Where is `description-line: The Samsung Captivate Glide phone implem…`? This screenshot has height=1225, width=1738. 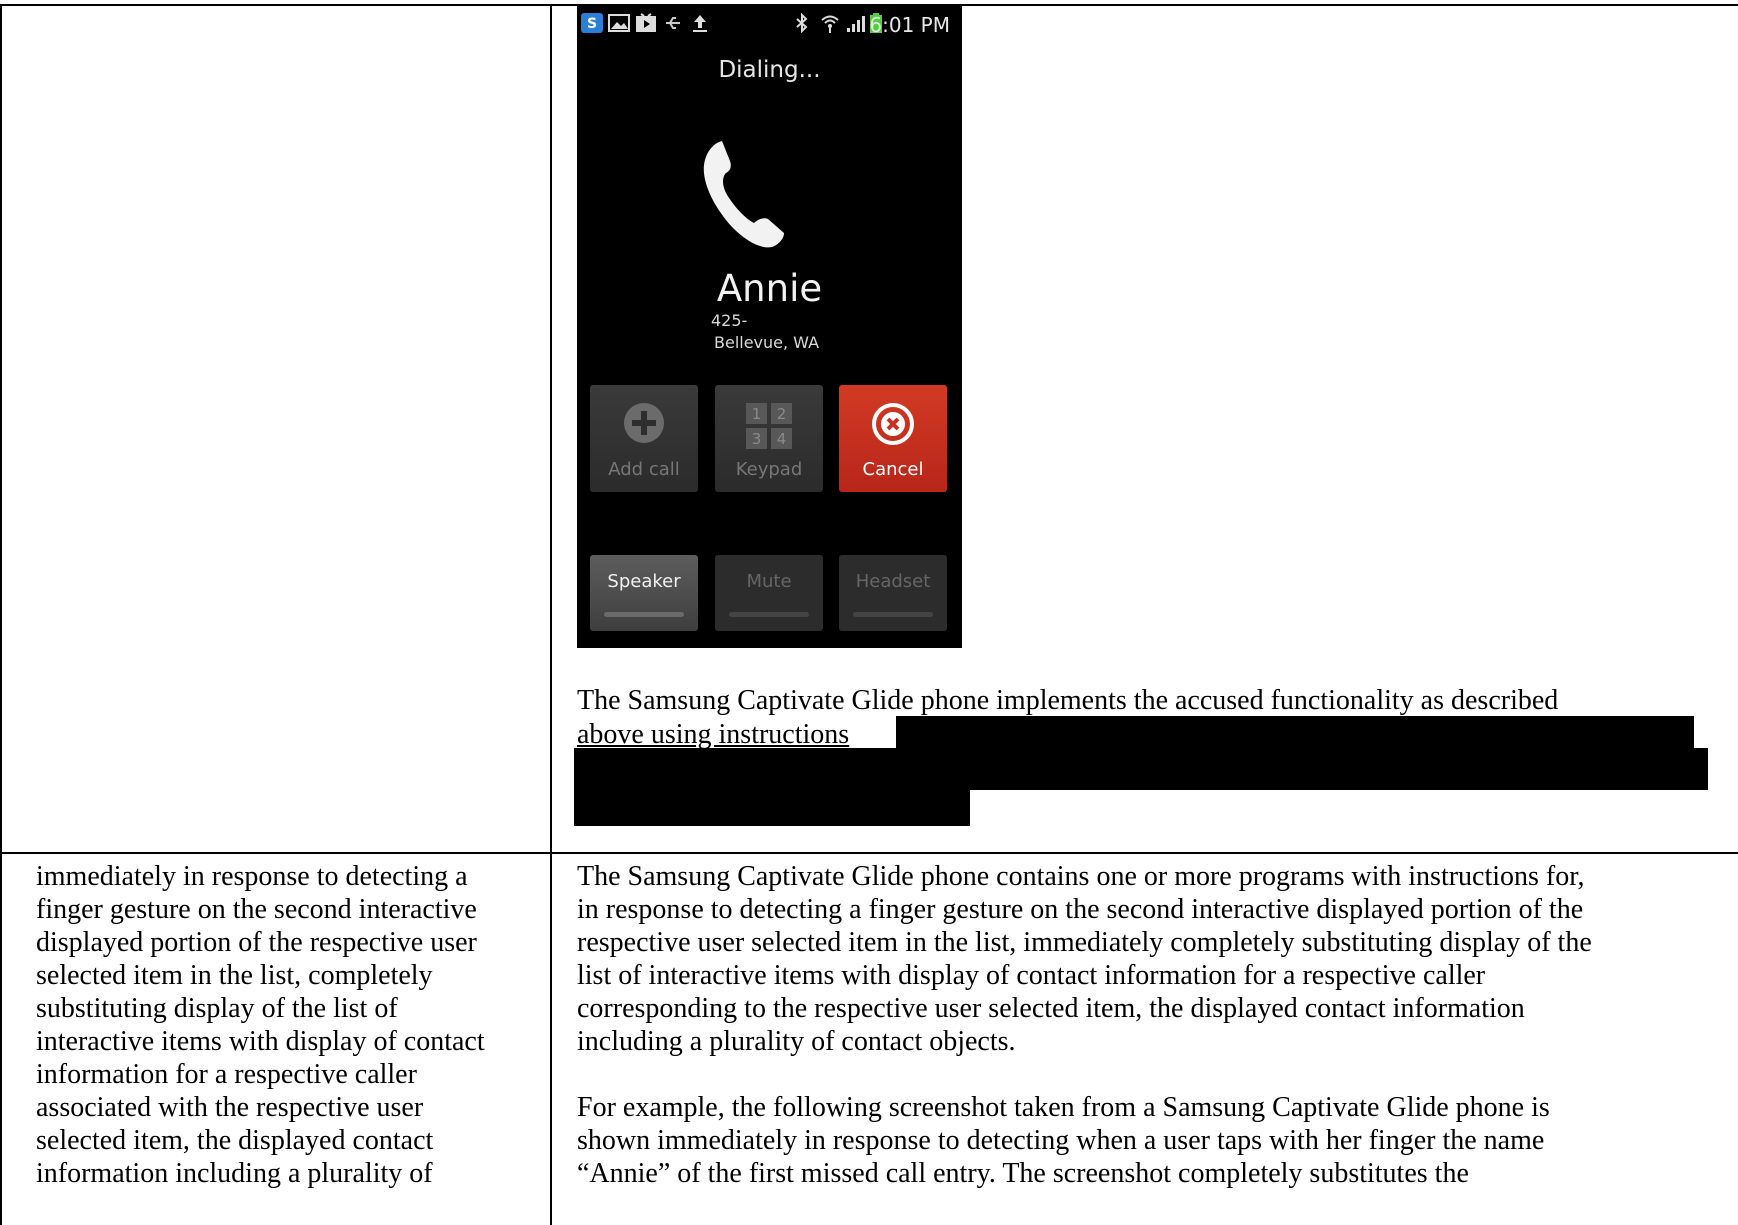 description-line: The Samsung Captivate Glide phone implem… is located at coordinates (1068, 700).